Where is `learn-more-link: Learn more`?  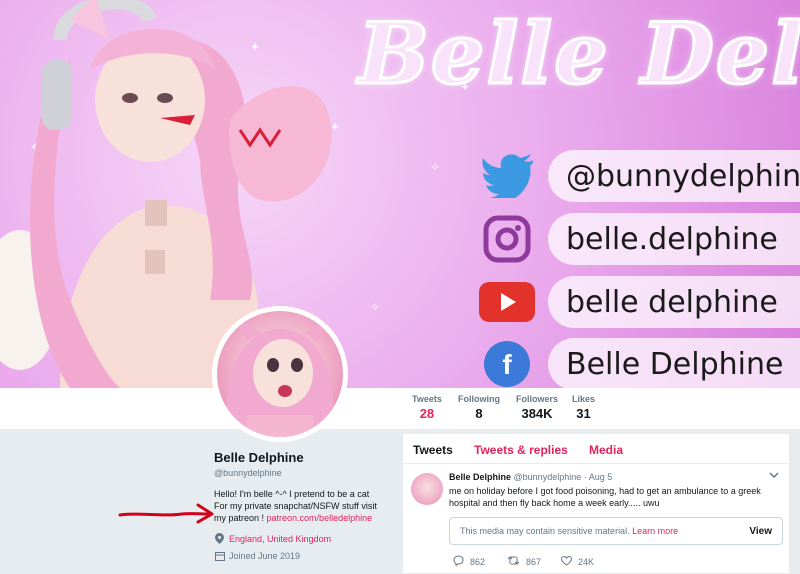
learn-more-link: Learn more is located at coordinates (655, 531).